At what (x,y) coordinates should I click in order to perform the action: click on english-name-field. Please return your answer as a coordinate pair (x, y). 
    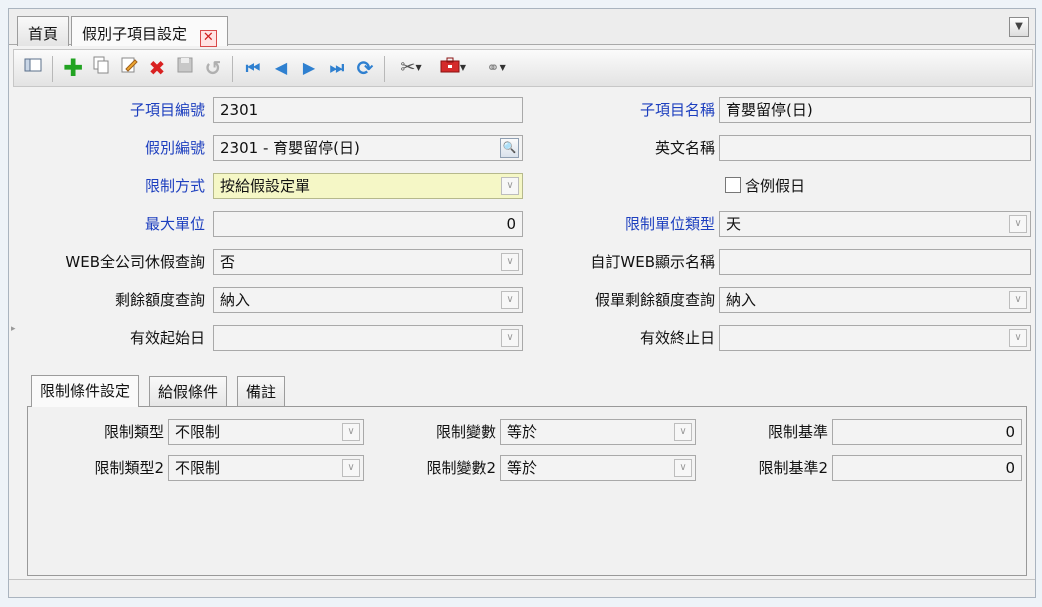
    Looking at the image, I should click on (875, 148).